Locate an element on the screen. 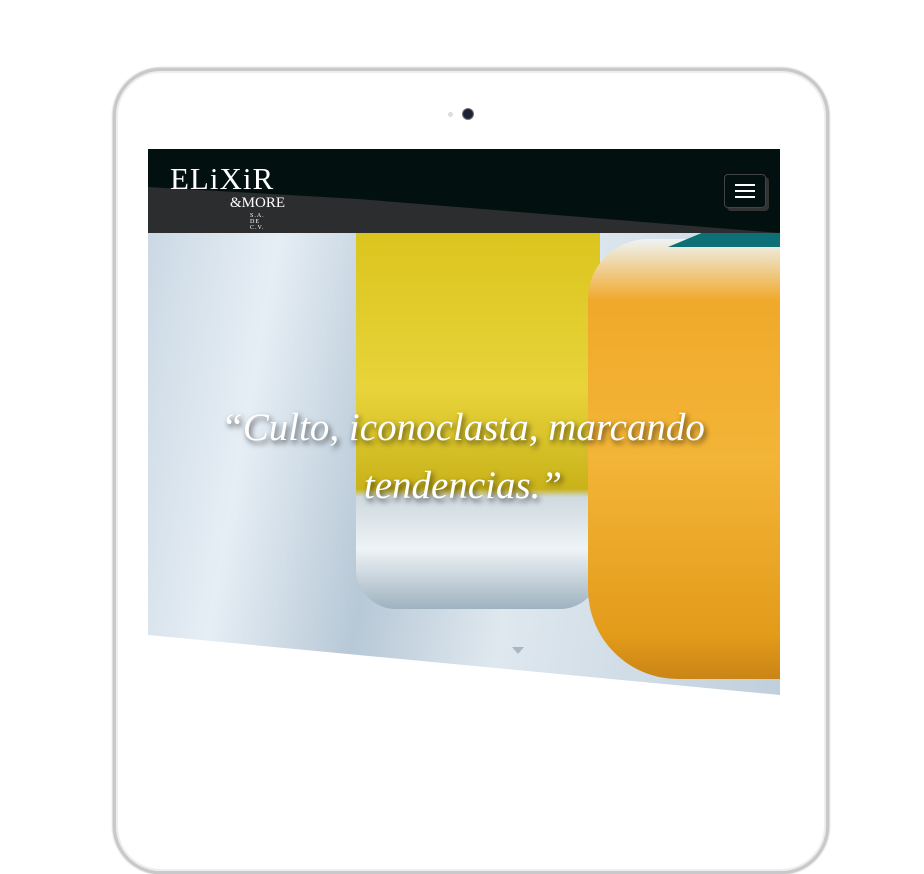 This screenshot has height=874, width=924. logo-small: S.A. DE C.V. is located at coordinates (257, 222).